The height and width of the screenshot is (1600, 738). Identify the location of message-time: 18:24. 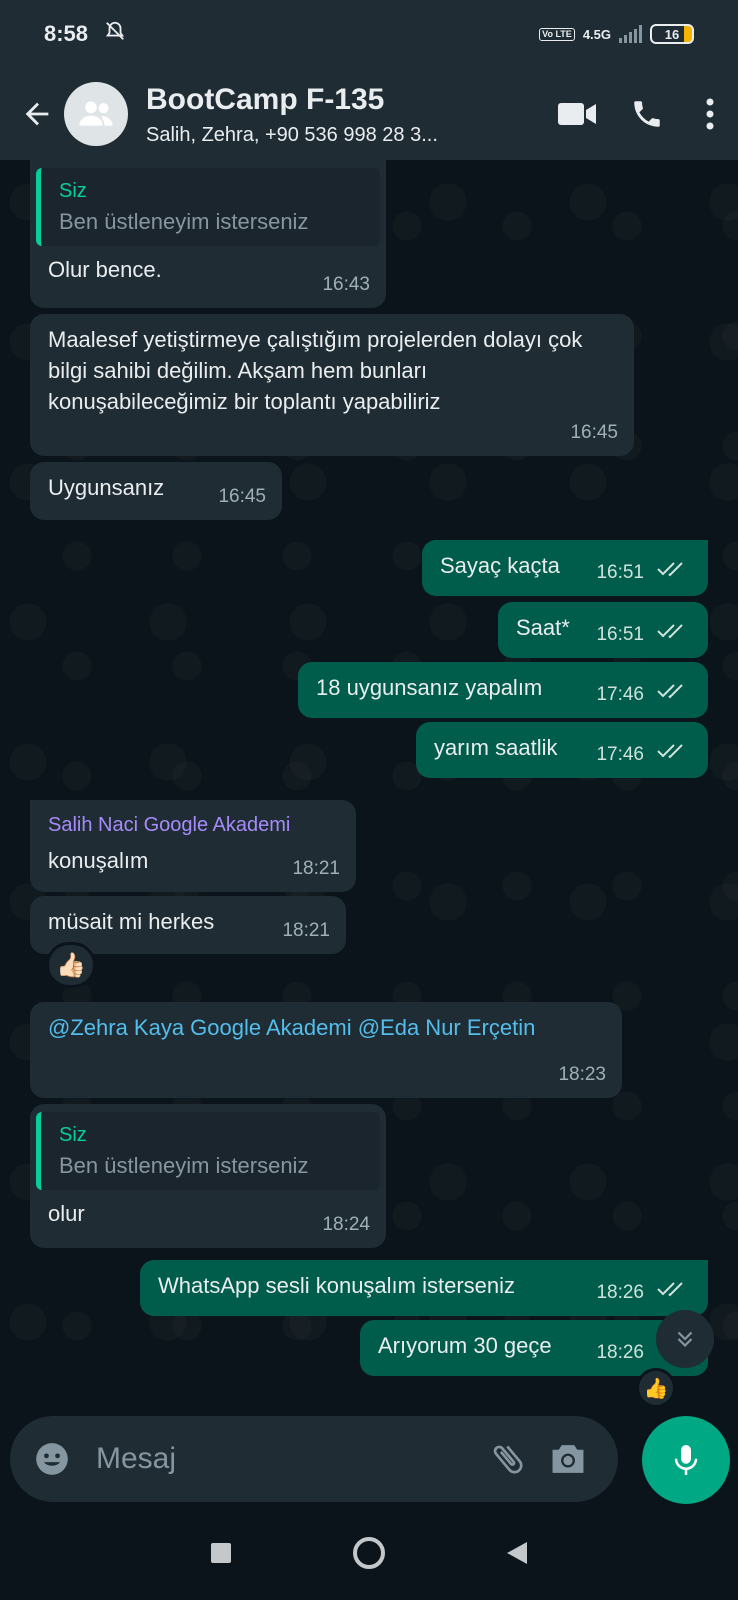
(346, 1224).